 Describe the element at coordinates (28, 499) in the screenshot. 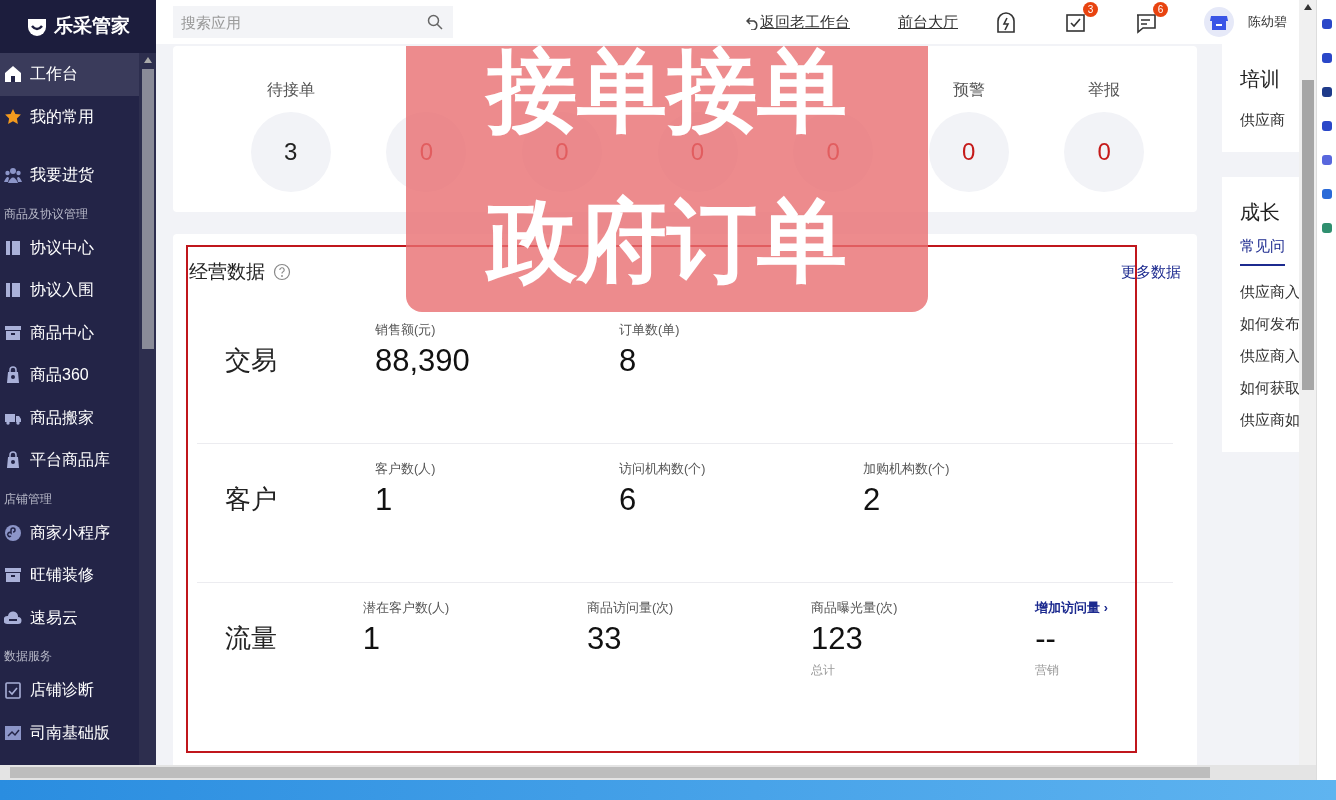

I see `section-heading: 店铺管理` at that location.